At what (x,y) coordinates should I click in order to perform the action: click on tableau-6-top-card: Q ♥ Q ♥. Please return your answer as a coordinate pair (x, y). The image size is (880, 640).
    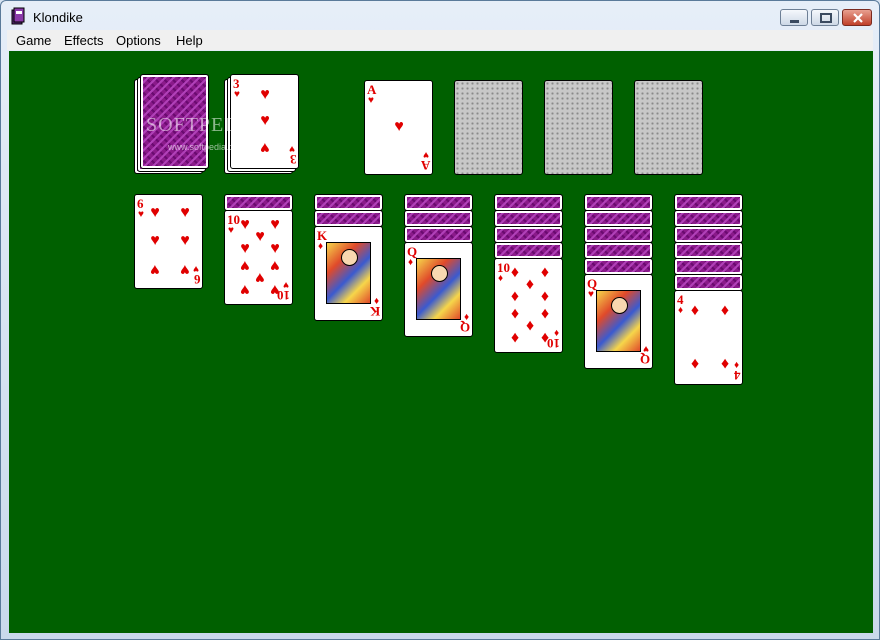
    Looking at the image, I should click on (618, 321).